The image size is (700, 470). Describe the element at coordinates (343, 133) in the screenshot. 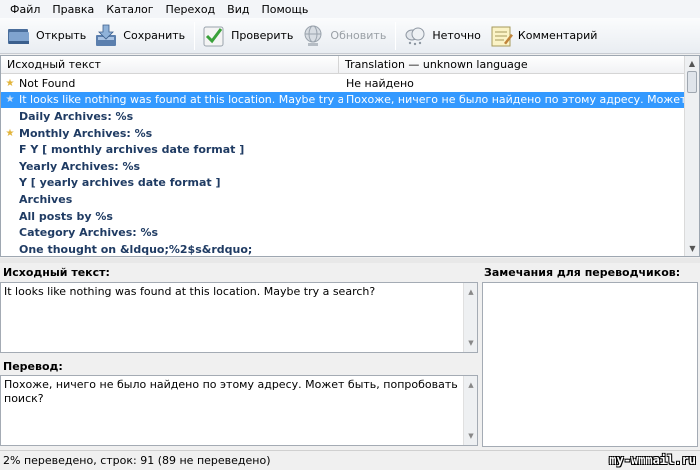

I see `list-row: ★ Monthly Archives: %s` at that location.